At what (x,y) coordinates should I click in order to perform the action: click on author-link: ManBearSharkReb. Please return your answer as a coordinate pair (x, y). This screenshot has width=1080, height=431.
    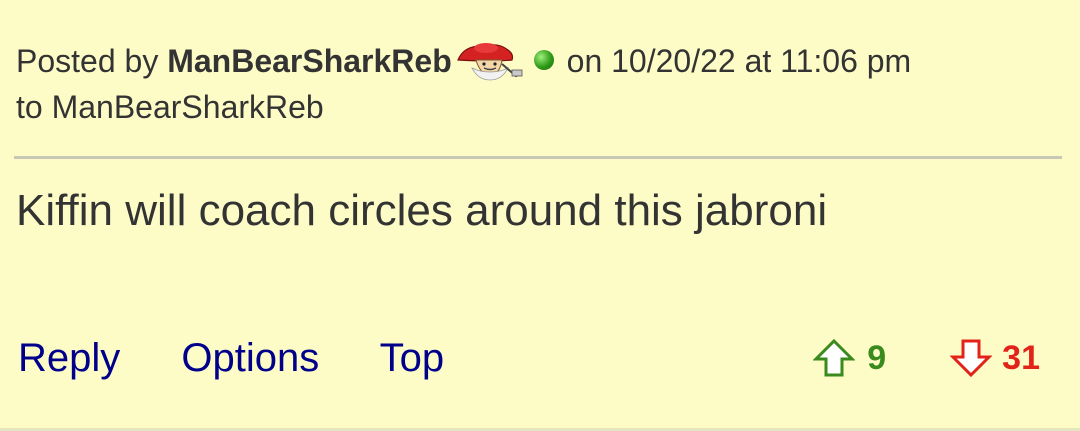
    Looking at the image, I should click on (309, 61).